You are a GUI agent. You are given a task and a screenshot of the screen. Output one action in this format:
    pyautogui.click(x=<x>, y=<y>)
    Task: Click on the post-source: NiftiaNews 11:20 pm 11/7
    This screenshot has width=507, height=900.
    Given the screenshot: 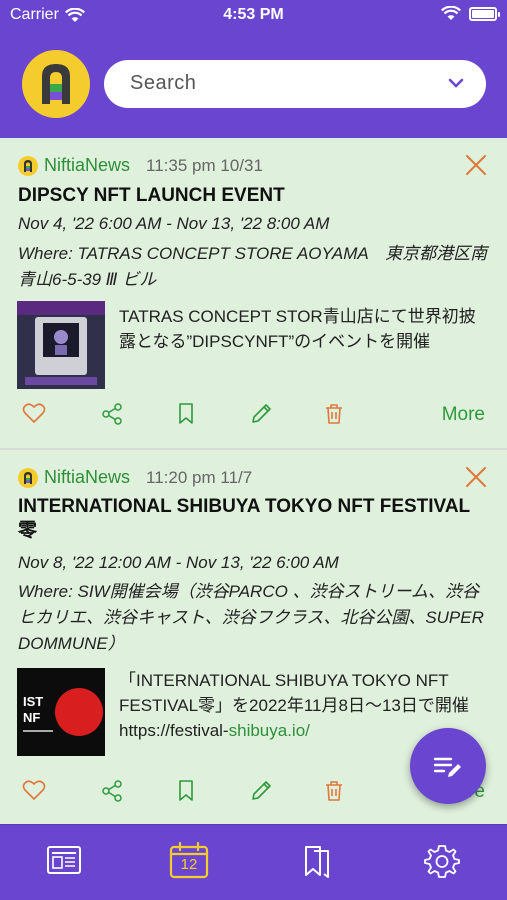 What is the action you would take?
    pyautogui.click(x=135, y=477)
    